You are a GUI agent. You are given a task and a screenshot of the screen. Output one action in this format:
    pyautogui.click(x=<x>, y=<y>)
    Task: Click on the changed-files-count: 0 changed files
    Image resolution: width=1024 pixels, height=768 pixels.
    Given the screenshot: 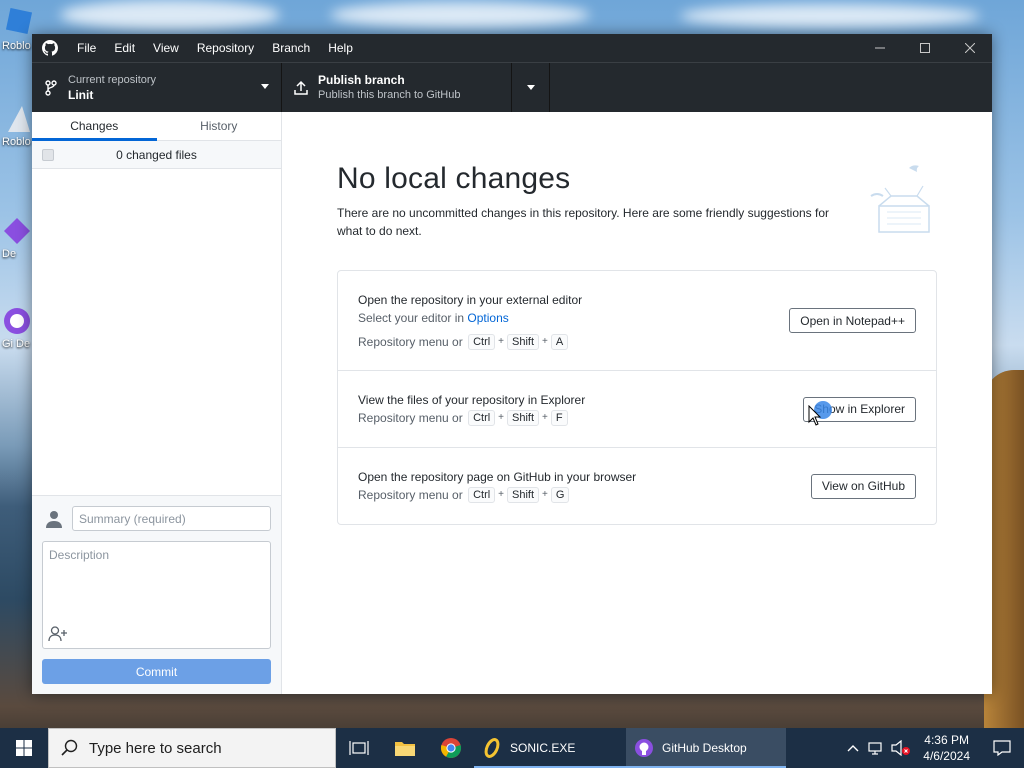 What is the action you would take?
    pyautogui.click(x=156, y=154)
    